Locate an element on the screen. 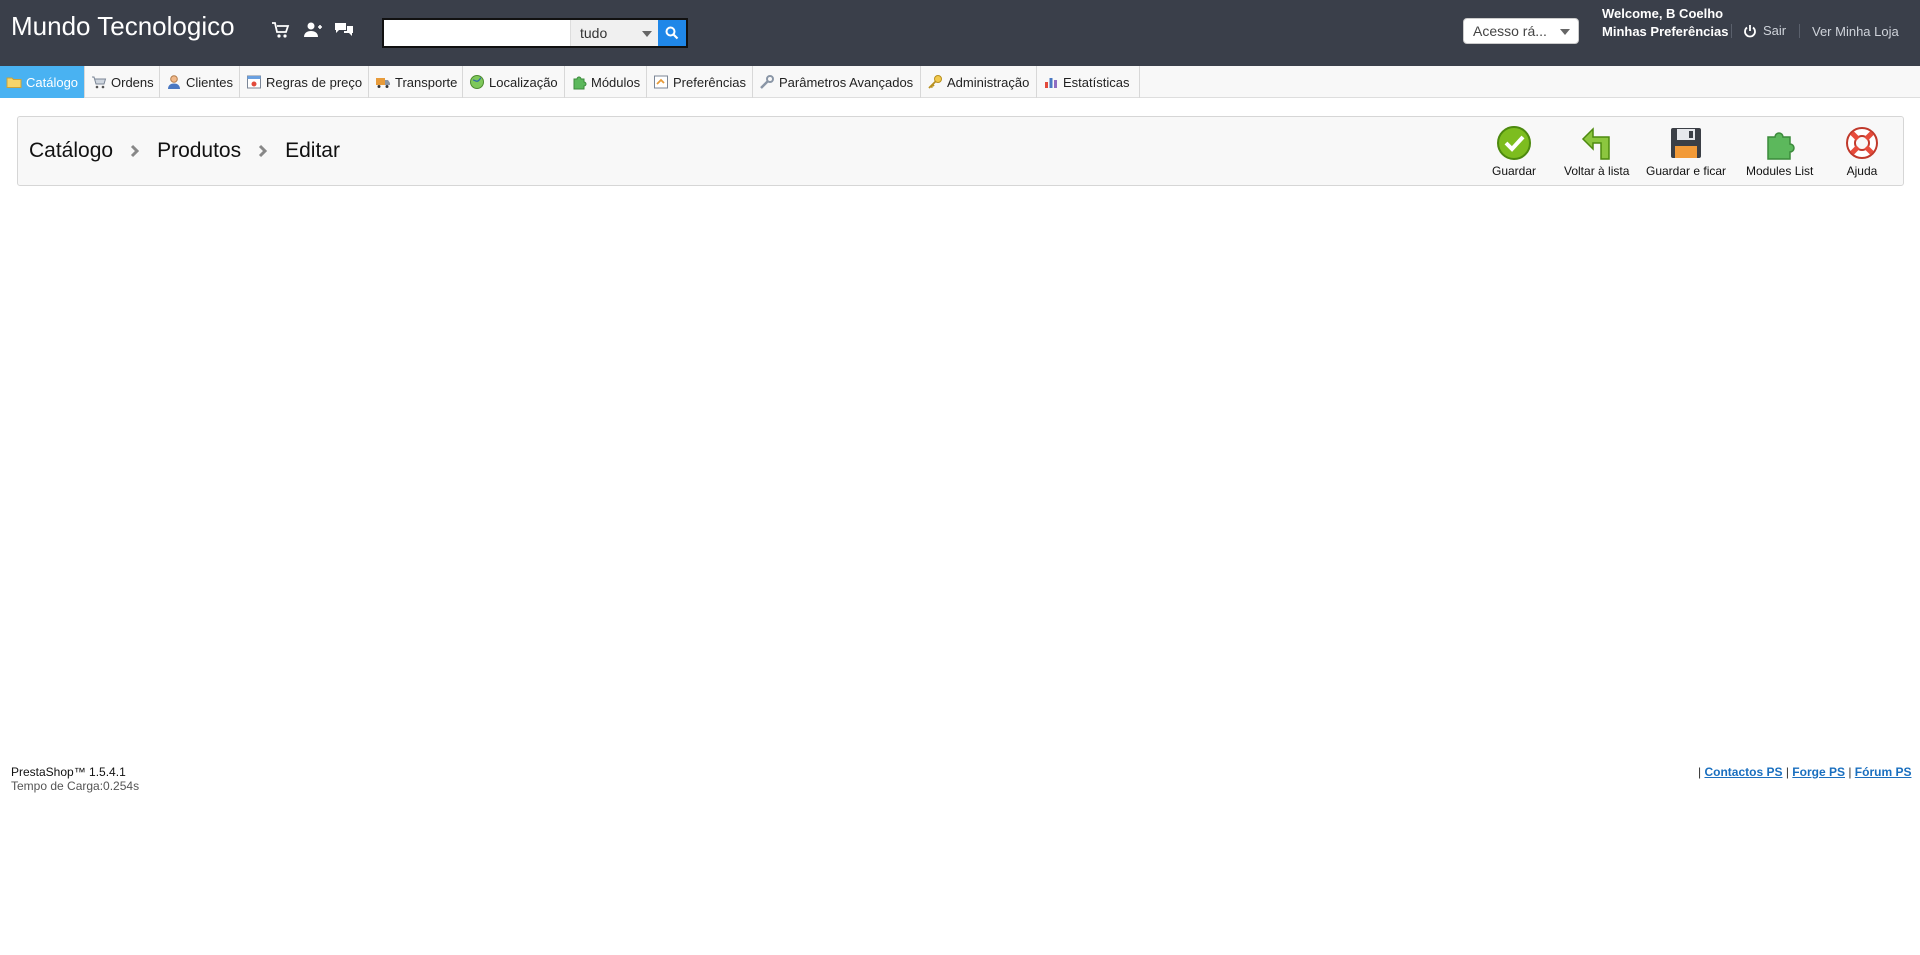 Image resolution: width=1920 pixels, height=955 pixels. tab-modules: Módulos is located at coordinates (606, 82).